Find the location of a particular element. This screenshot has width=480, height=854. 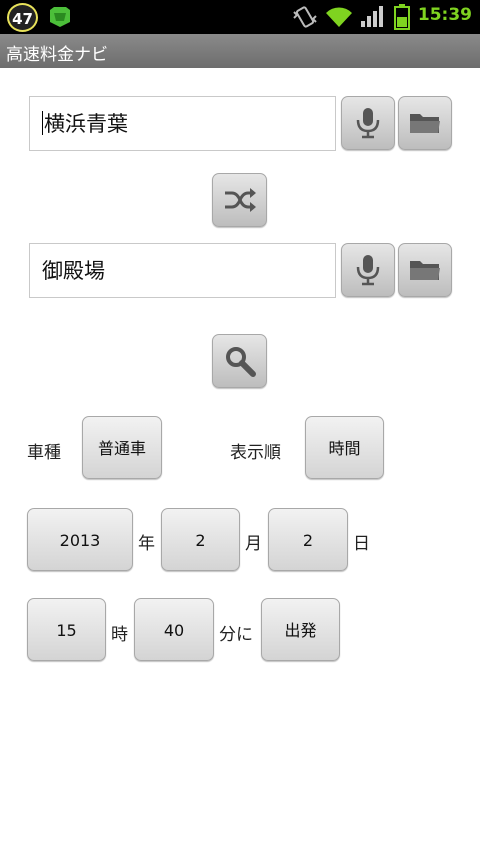

hour-button: 15 is located at coordinates (66, 629).